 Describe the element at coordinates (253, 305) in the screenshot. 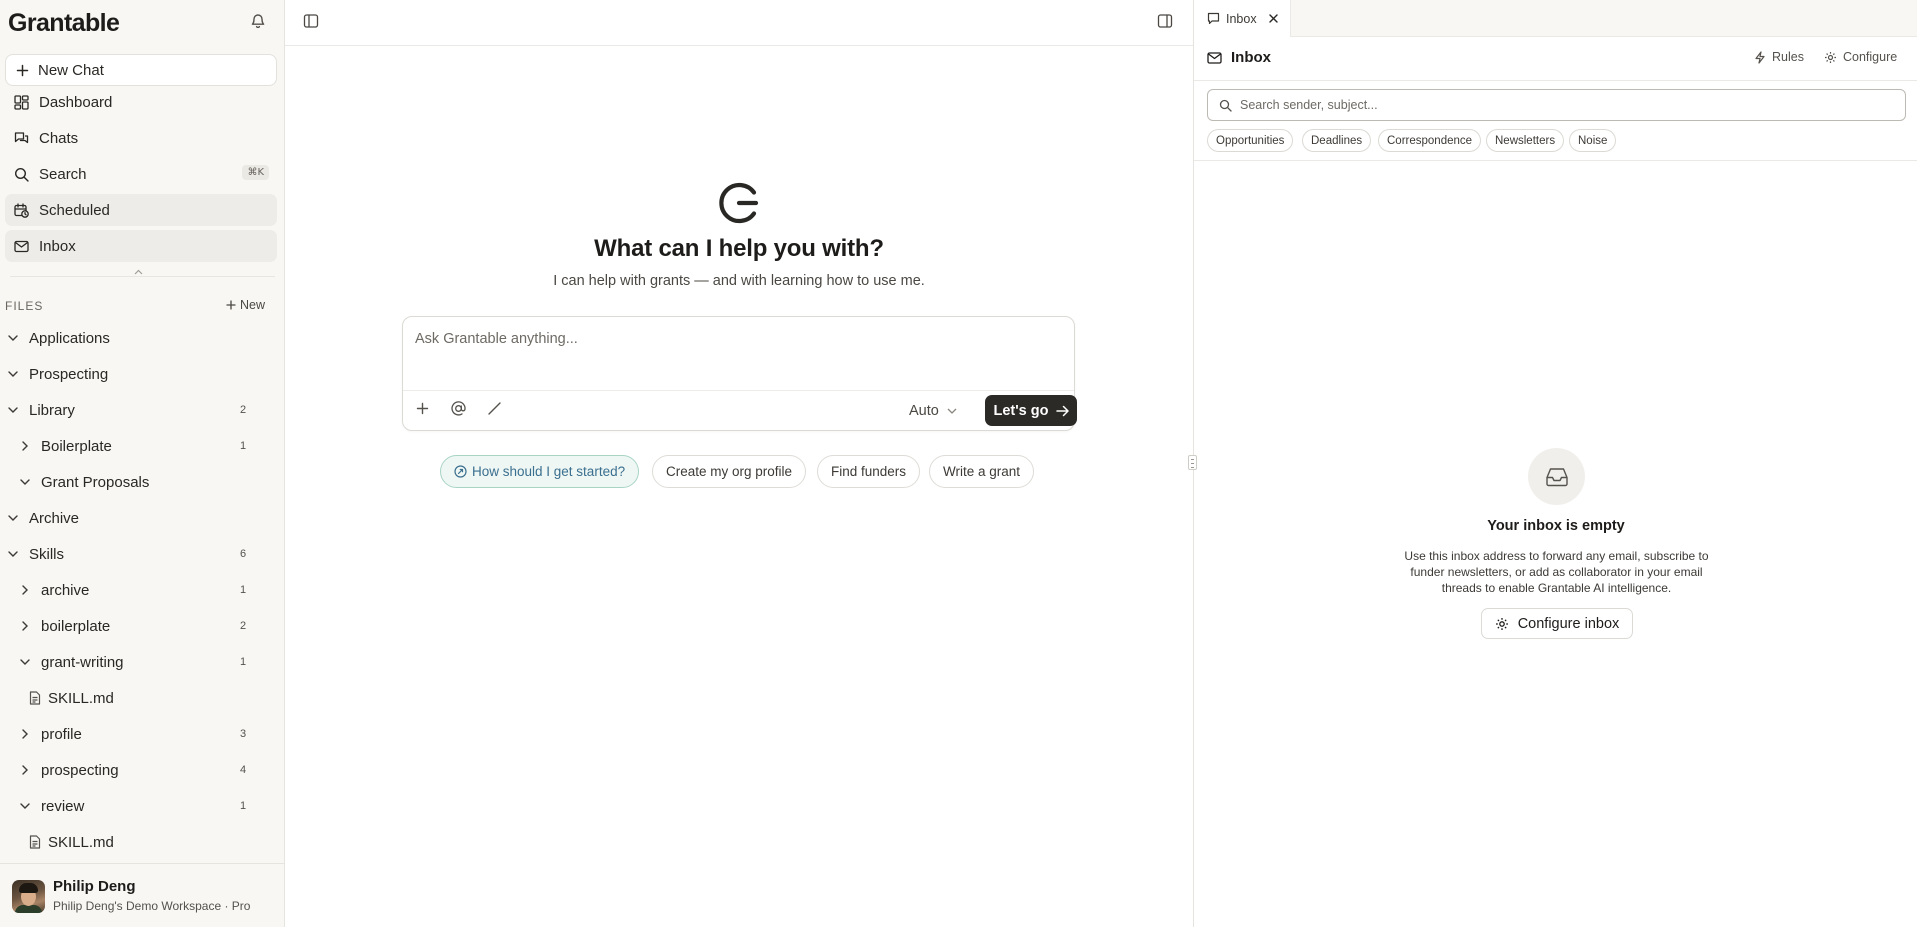

I see `files-new-label: New` at that location.